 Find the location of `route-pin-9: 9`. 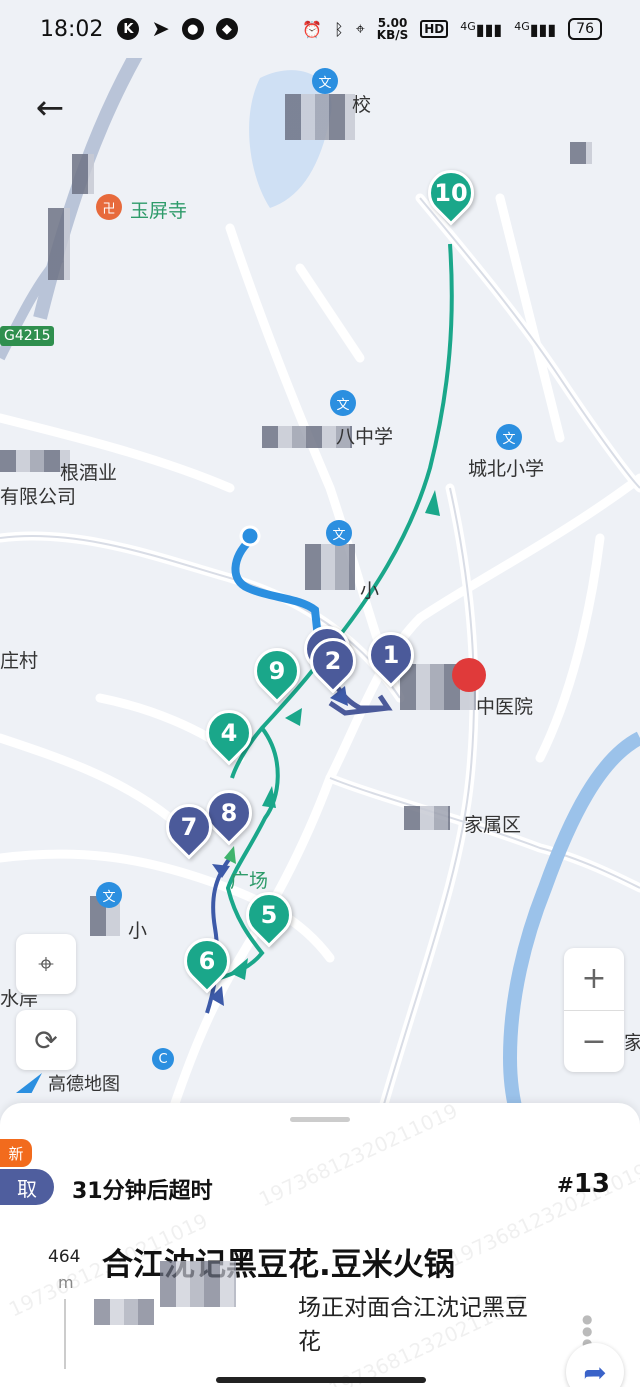

route-pin-9: 9 is located at coordinates (277, 674).